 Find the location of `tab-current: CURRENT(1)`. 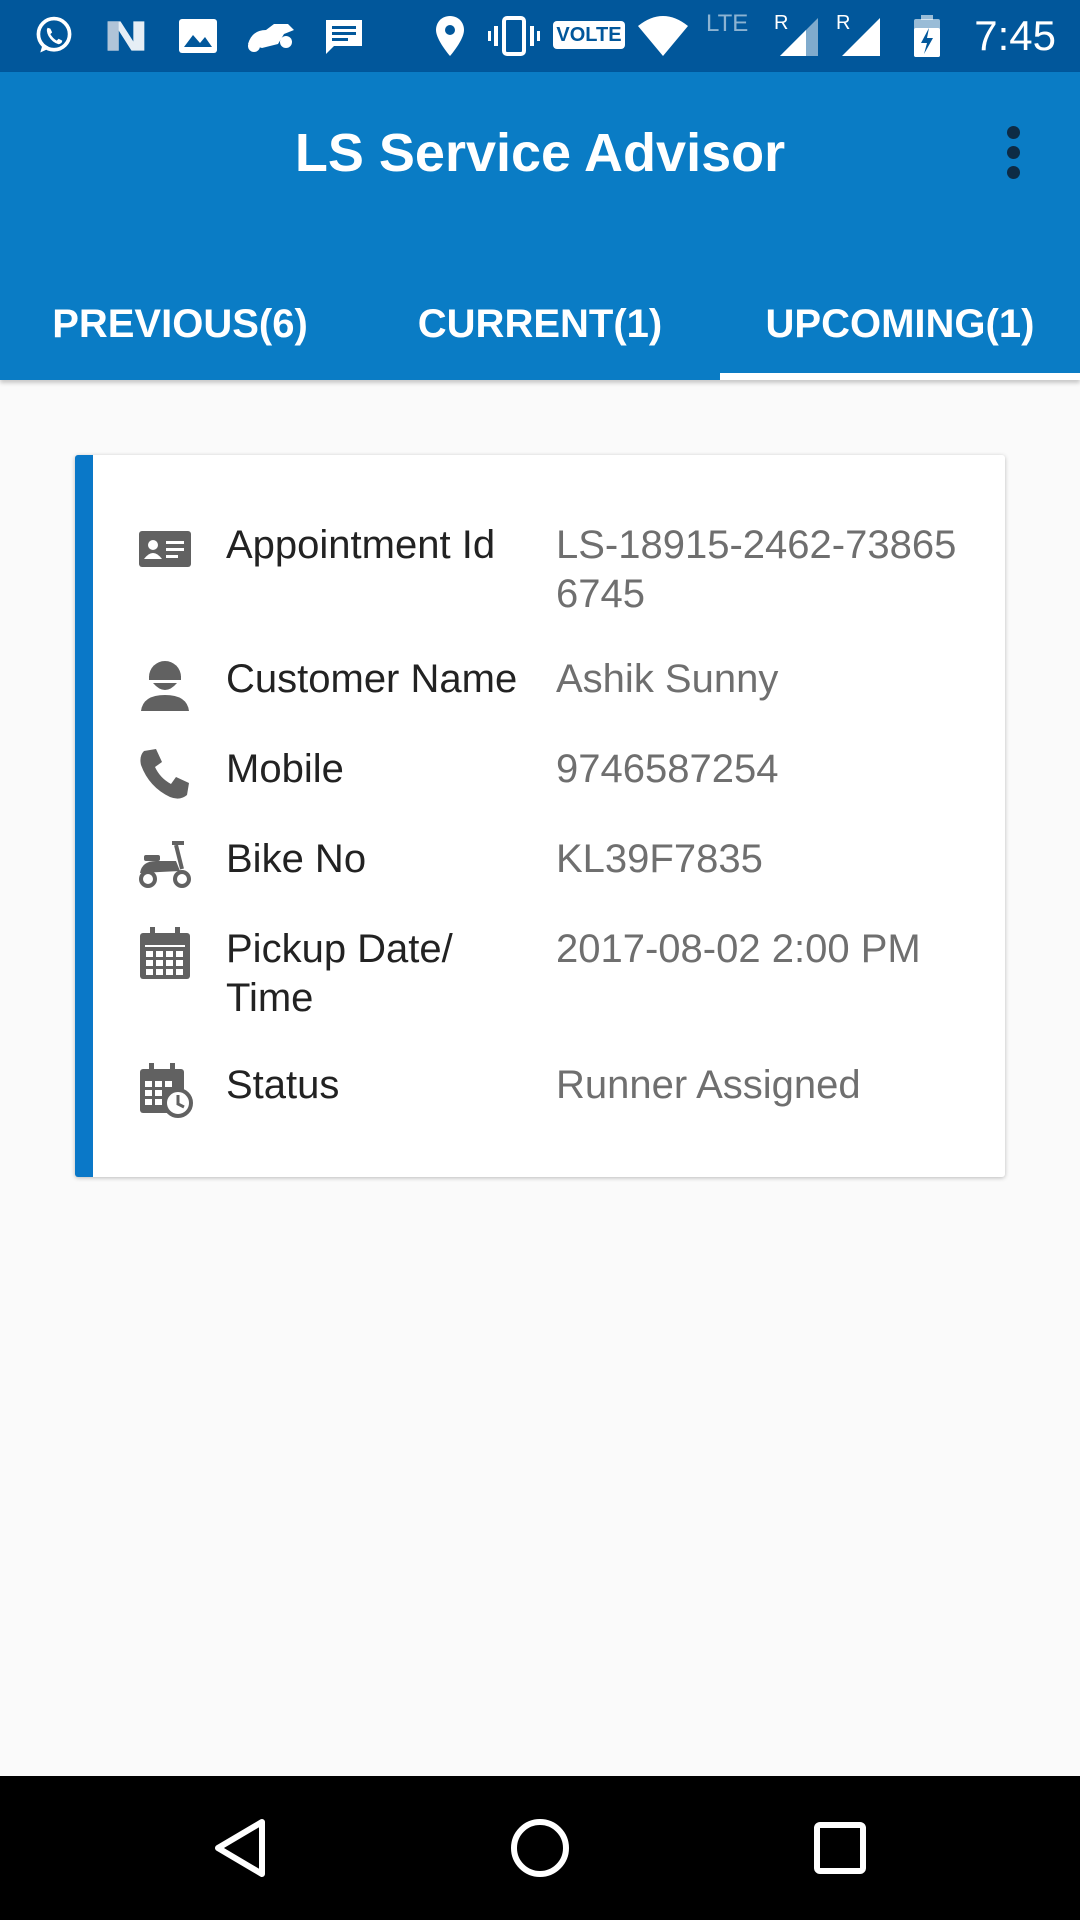

tab-current: CURRENT(1) is located at coordinates (540, 324).